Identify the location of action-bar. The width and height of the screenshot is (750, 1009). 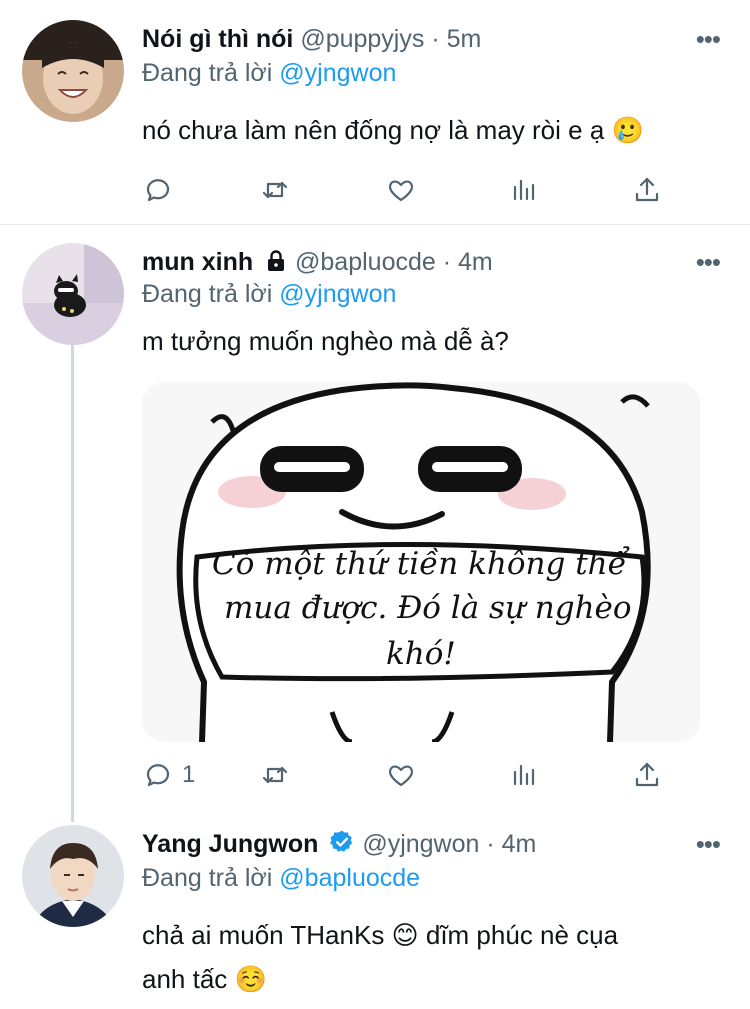
(412, 190).